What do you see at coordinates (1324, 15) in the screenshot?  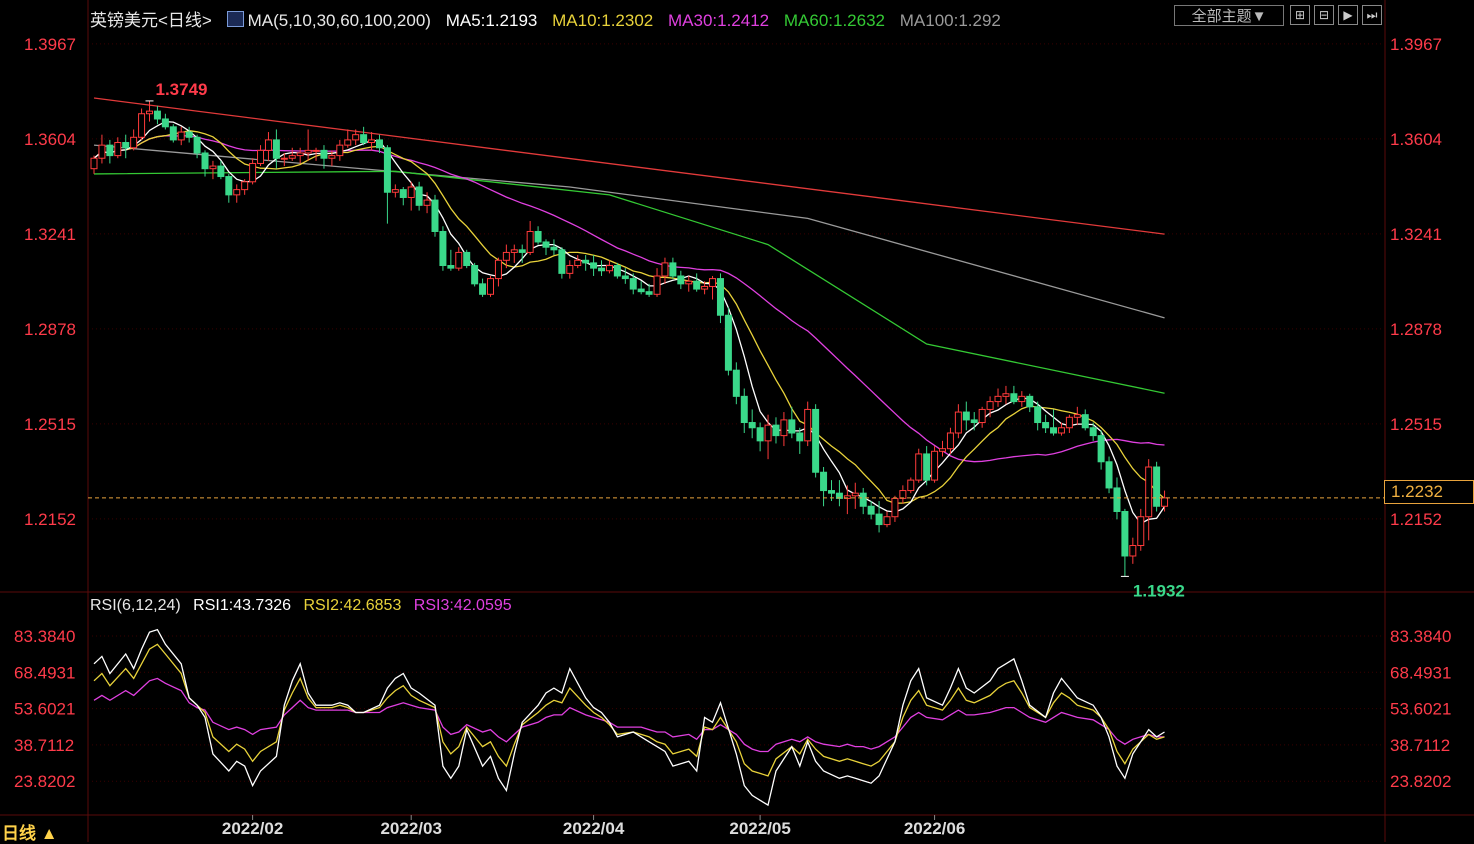 I see `chart-window-icon: ⊟` at bounding box center [1324, 15].